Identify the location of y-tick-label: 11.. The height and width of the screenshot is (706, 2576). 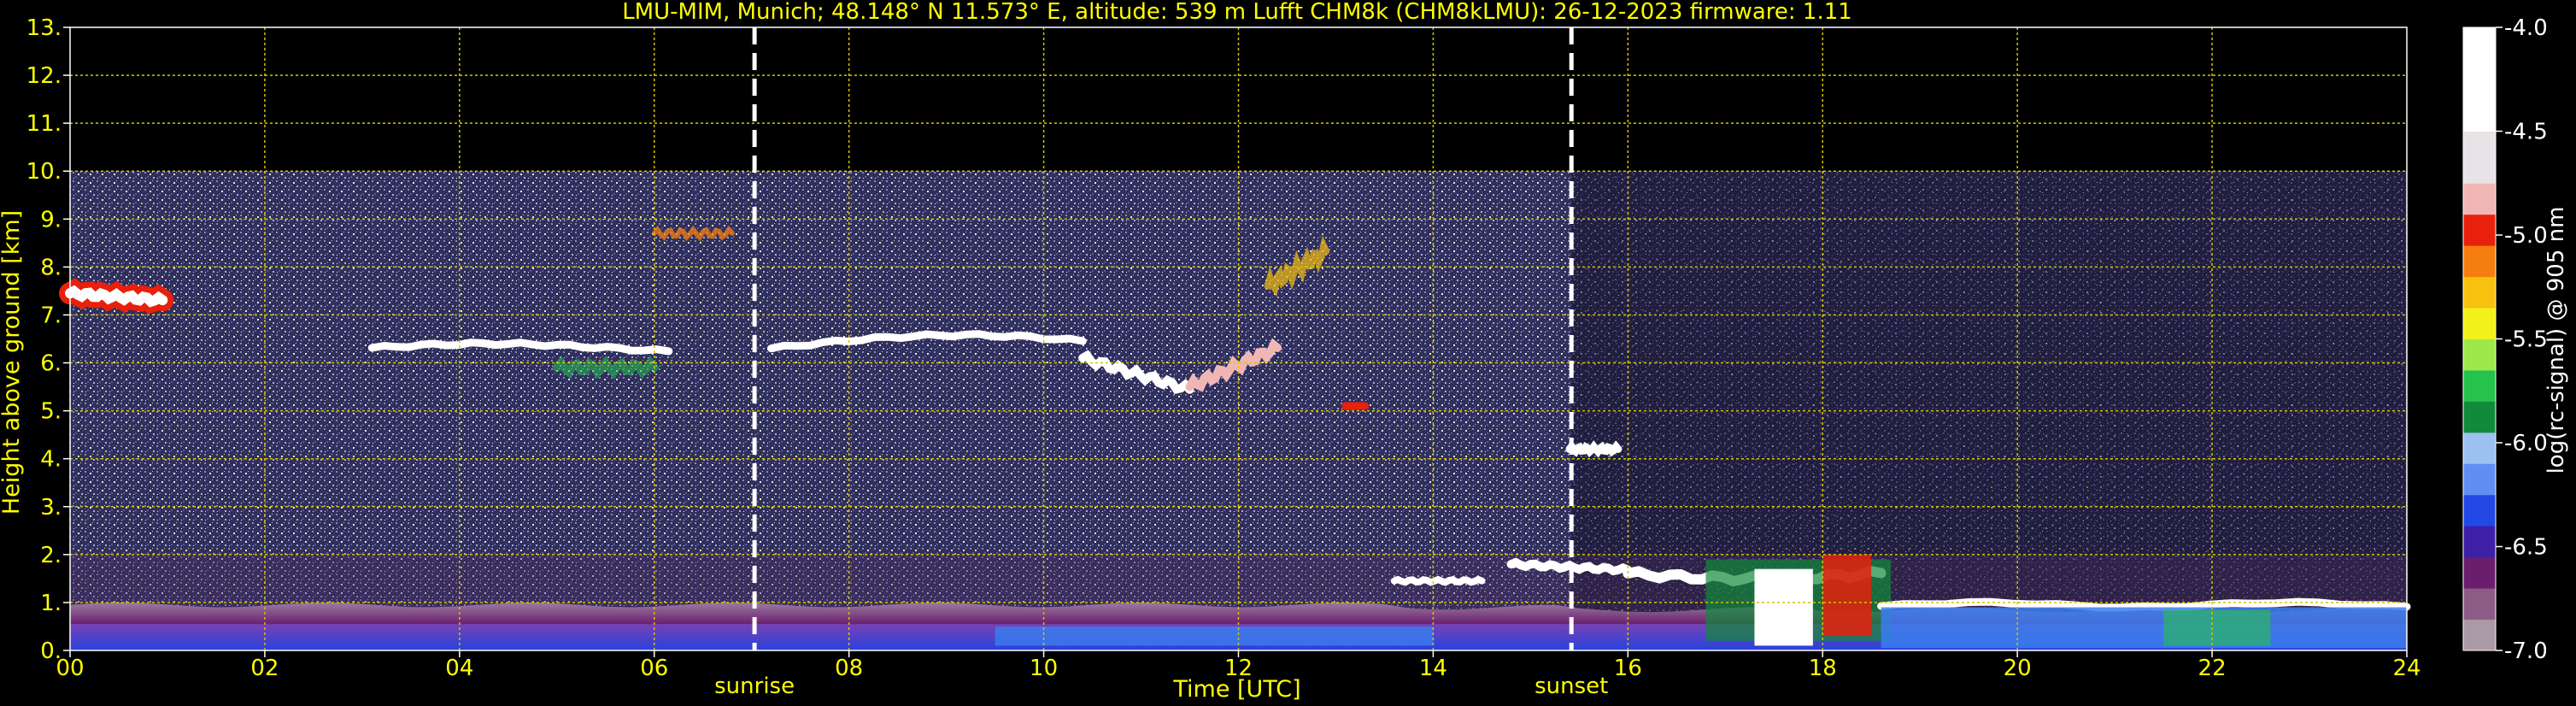
(44, 124).